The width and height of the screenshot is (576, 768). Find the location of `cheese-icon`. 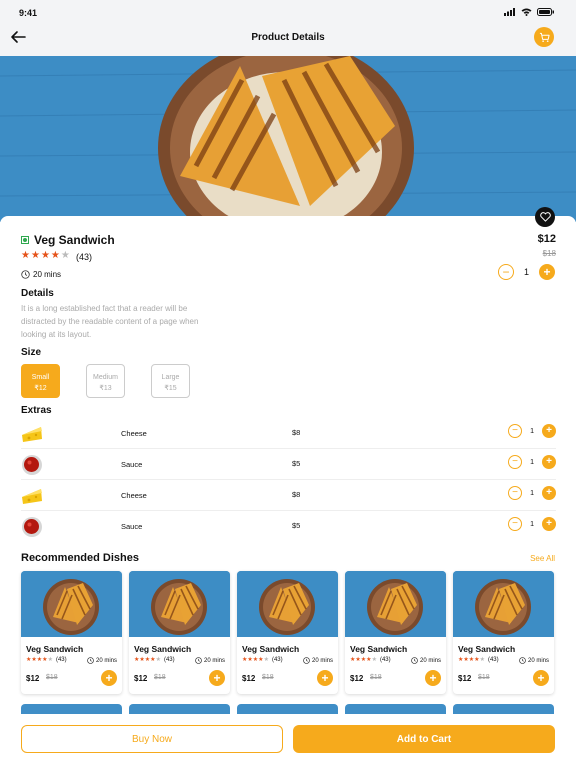

cheese-icon is located at coordinates (32, 434).